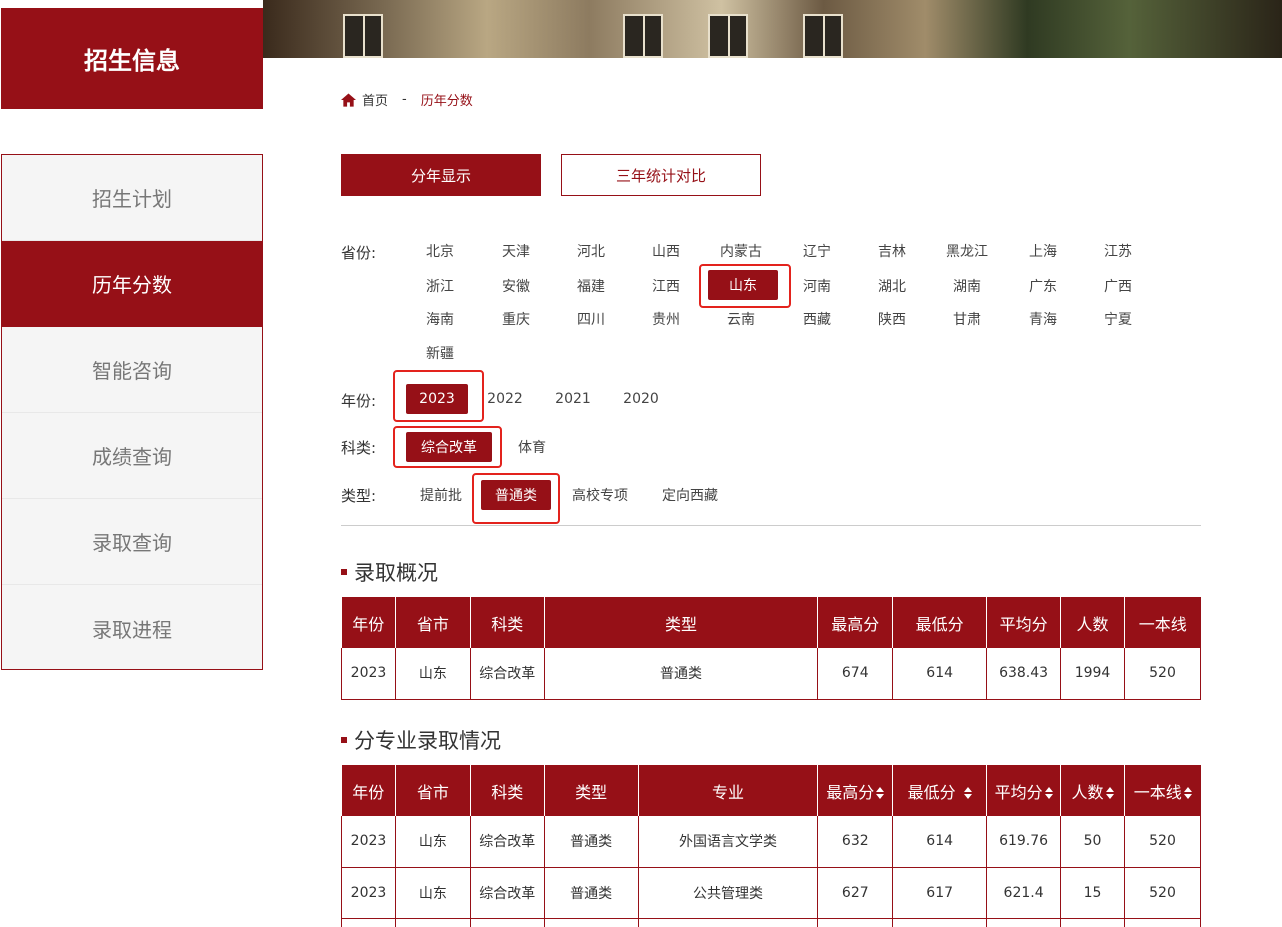 The width and height of the screenshot is (1282, 927). Describe the element at coordinates (1092, 842) in the screenshot. I see `cell-count: 50` at that location.